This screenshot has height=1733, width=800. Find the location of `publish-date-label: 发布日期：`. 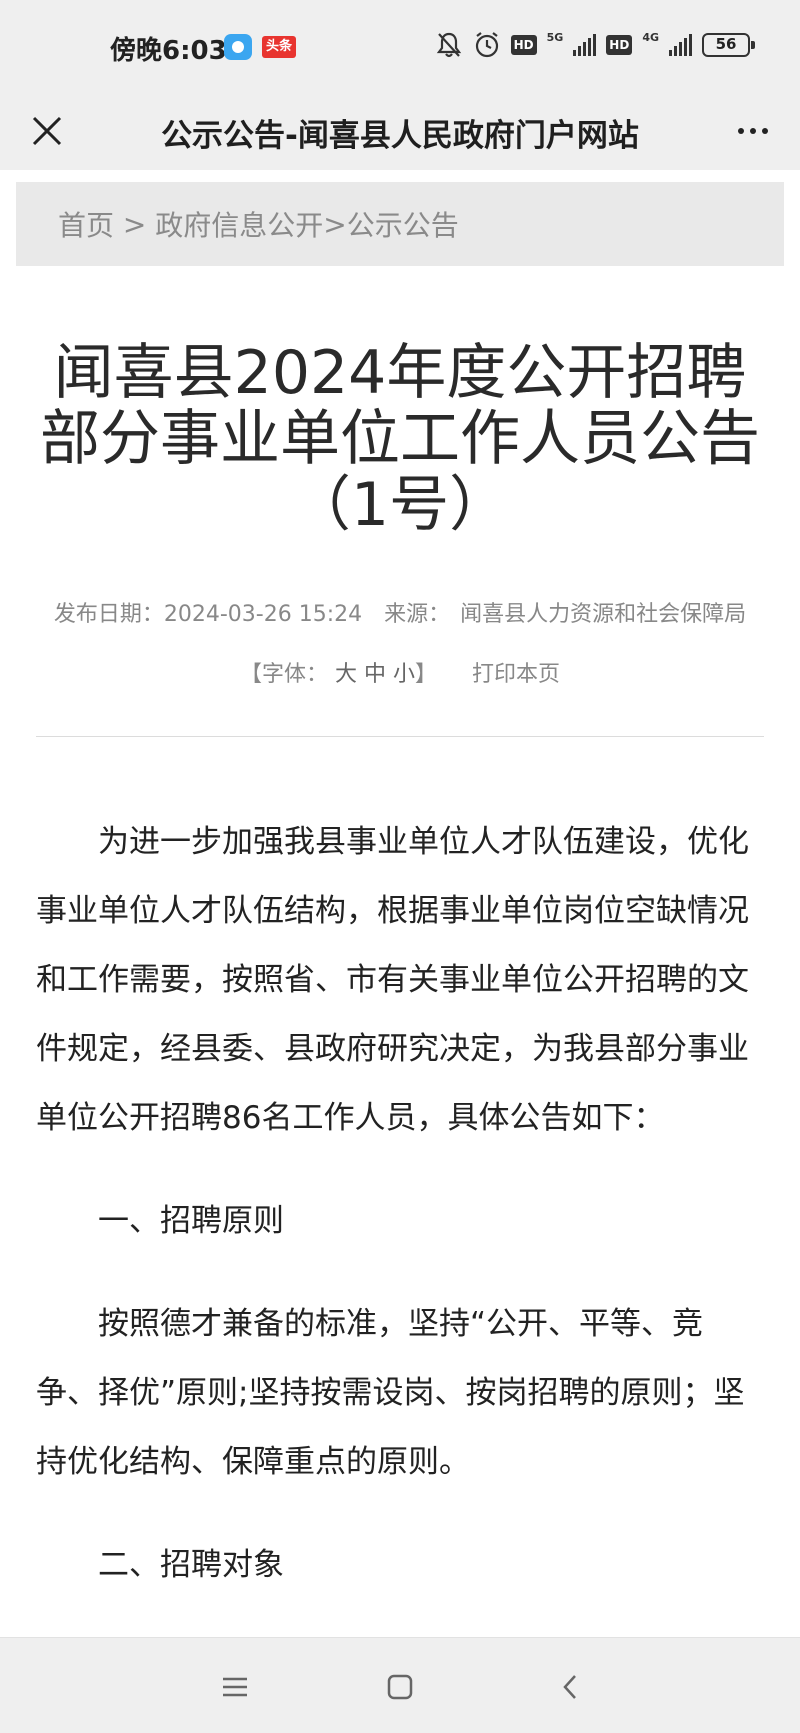

publish-date-label: 发布日期： is located at coordinates (108, 614).